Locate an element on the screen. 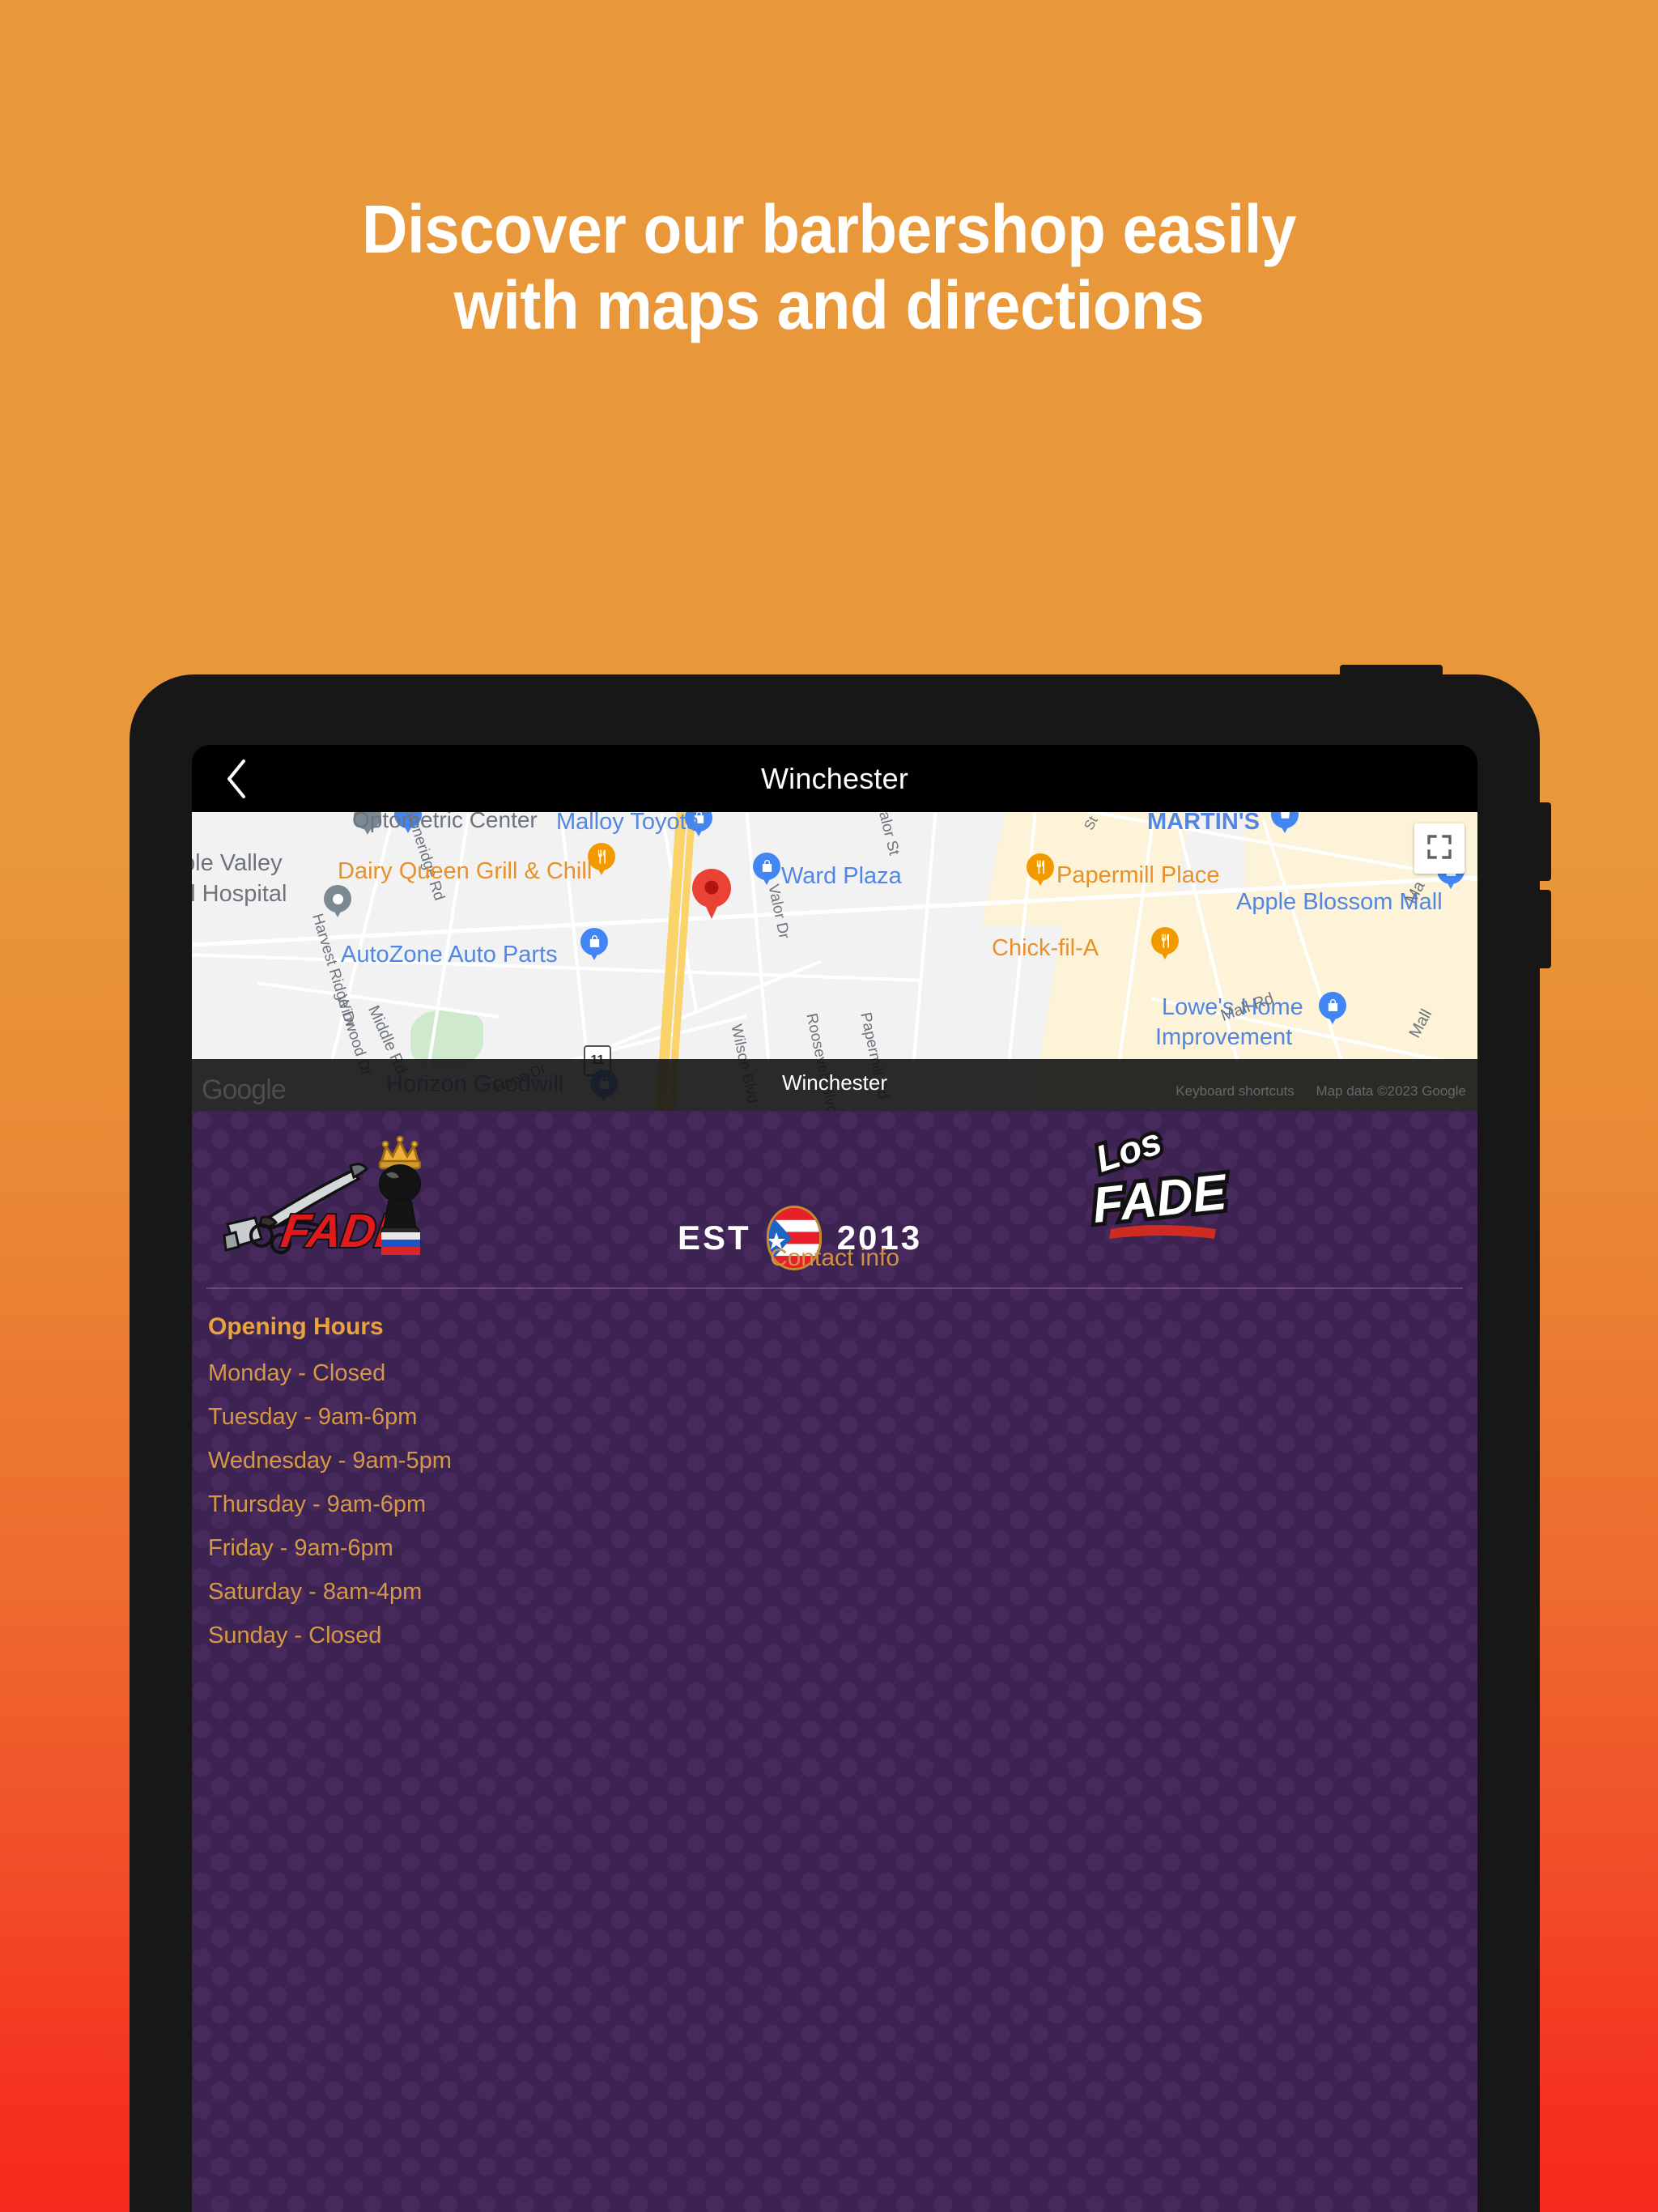 The width and height of the screenshot is (1658, 2212). opening-hours-row: Sunday - Closed is located at coordinates (295, 1636).